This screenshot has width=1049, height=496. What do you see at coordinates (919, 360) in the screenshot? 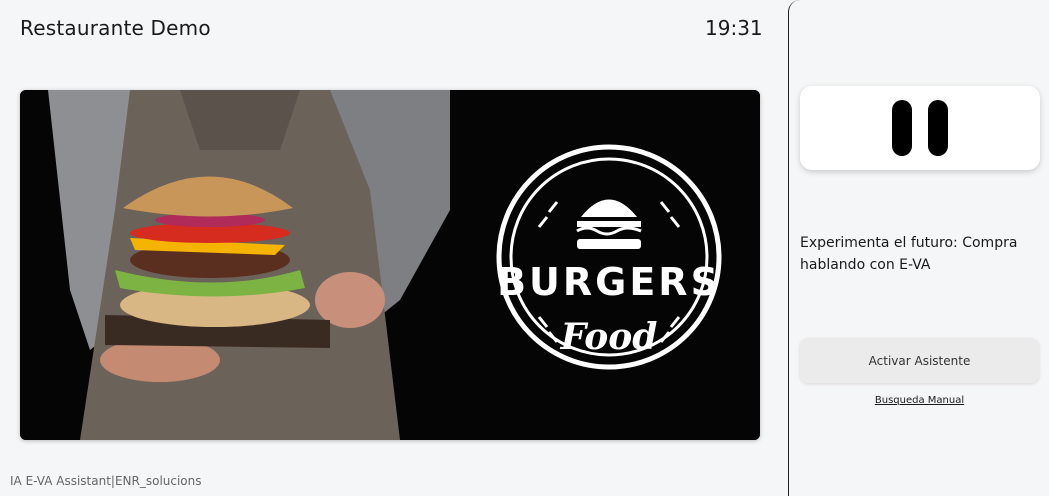
I see `activate-assistant-button: Activar Asistente` at bounding box center [919, 360].